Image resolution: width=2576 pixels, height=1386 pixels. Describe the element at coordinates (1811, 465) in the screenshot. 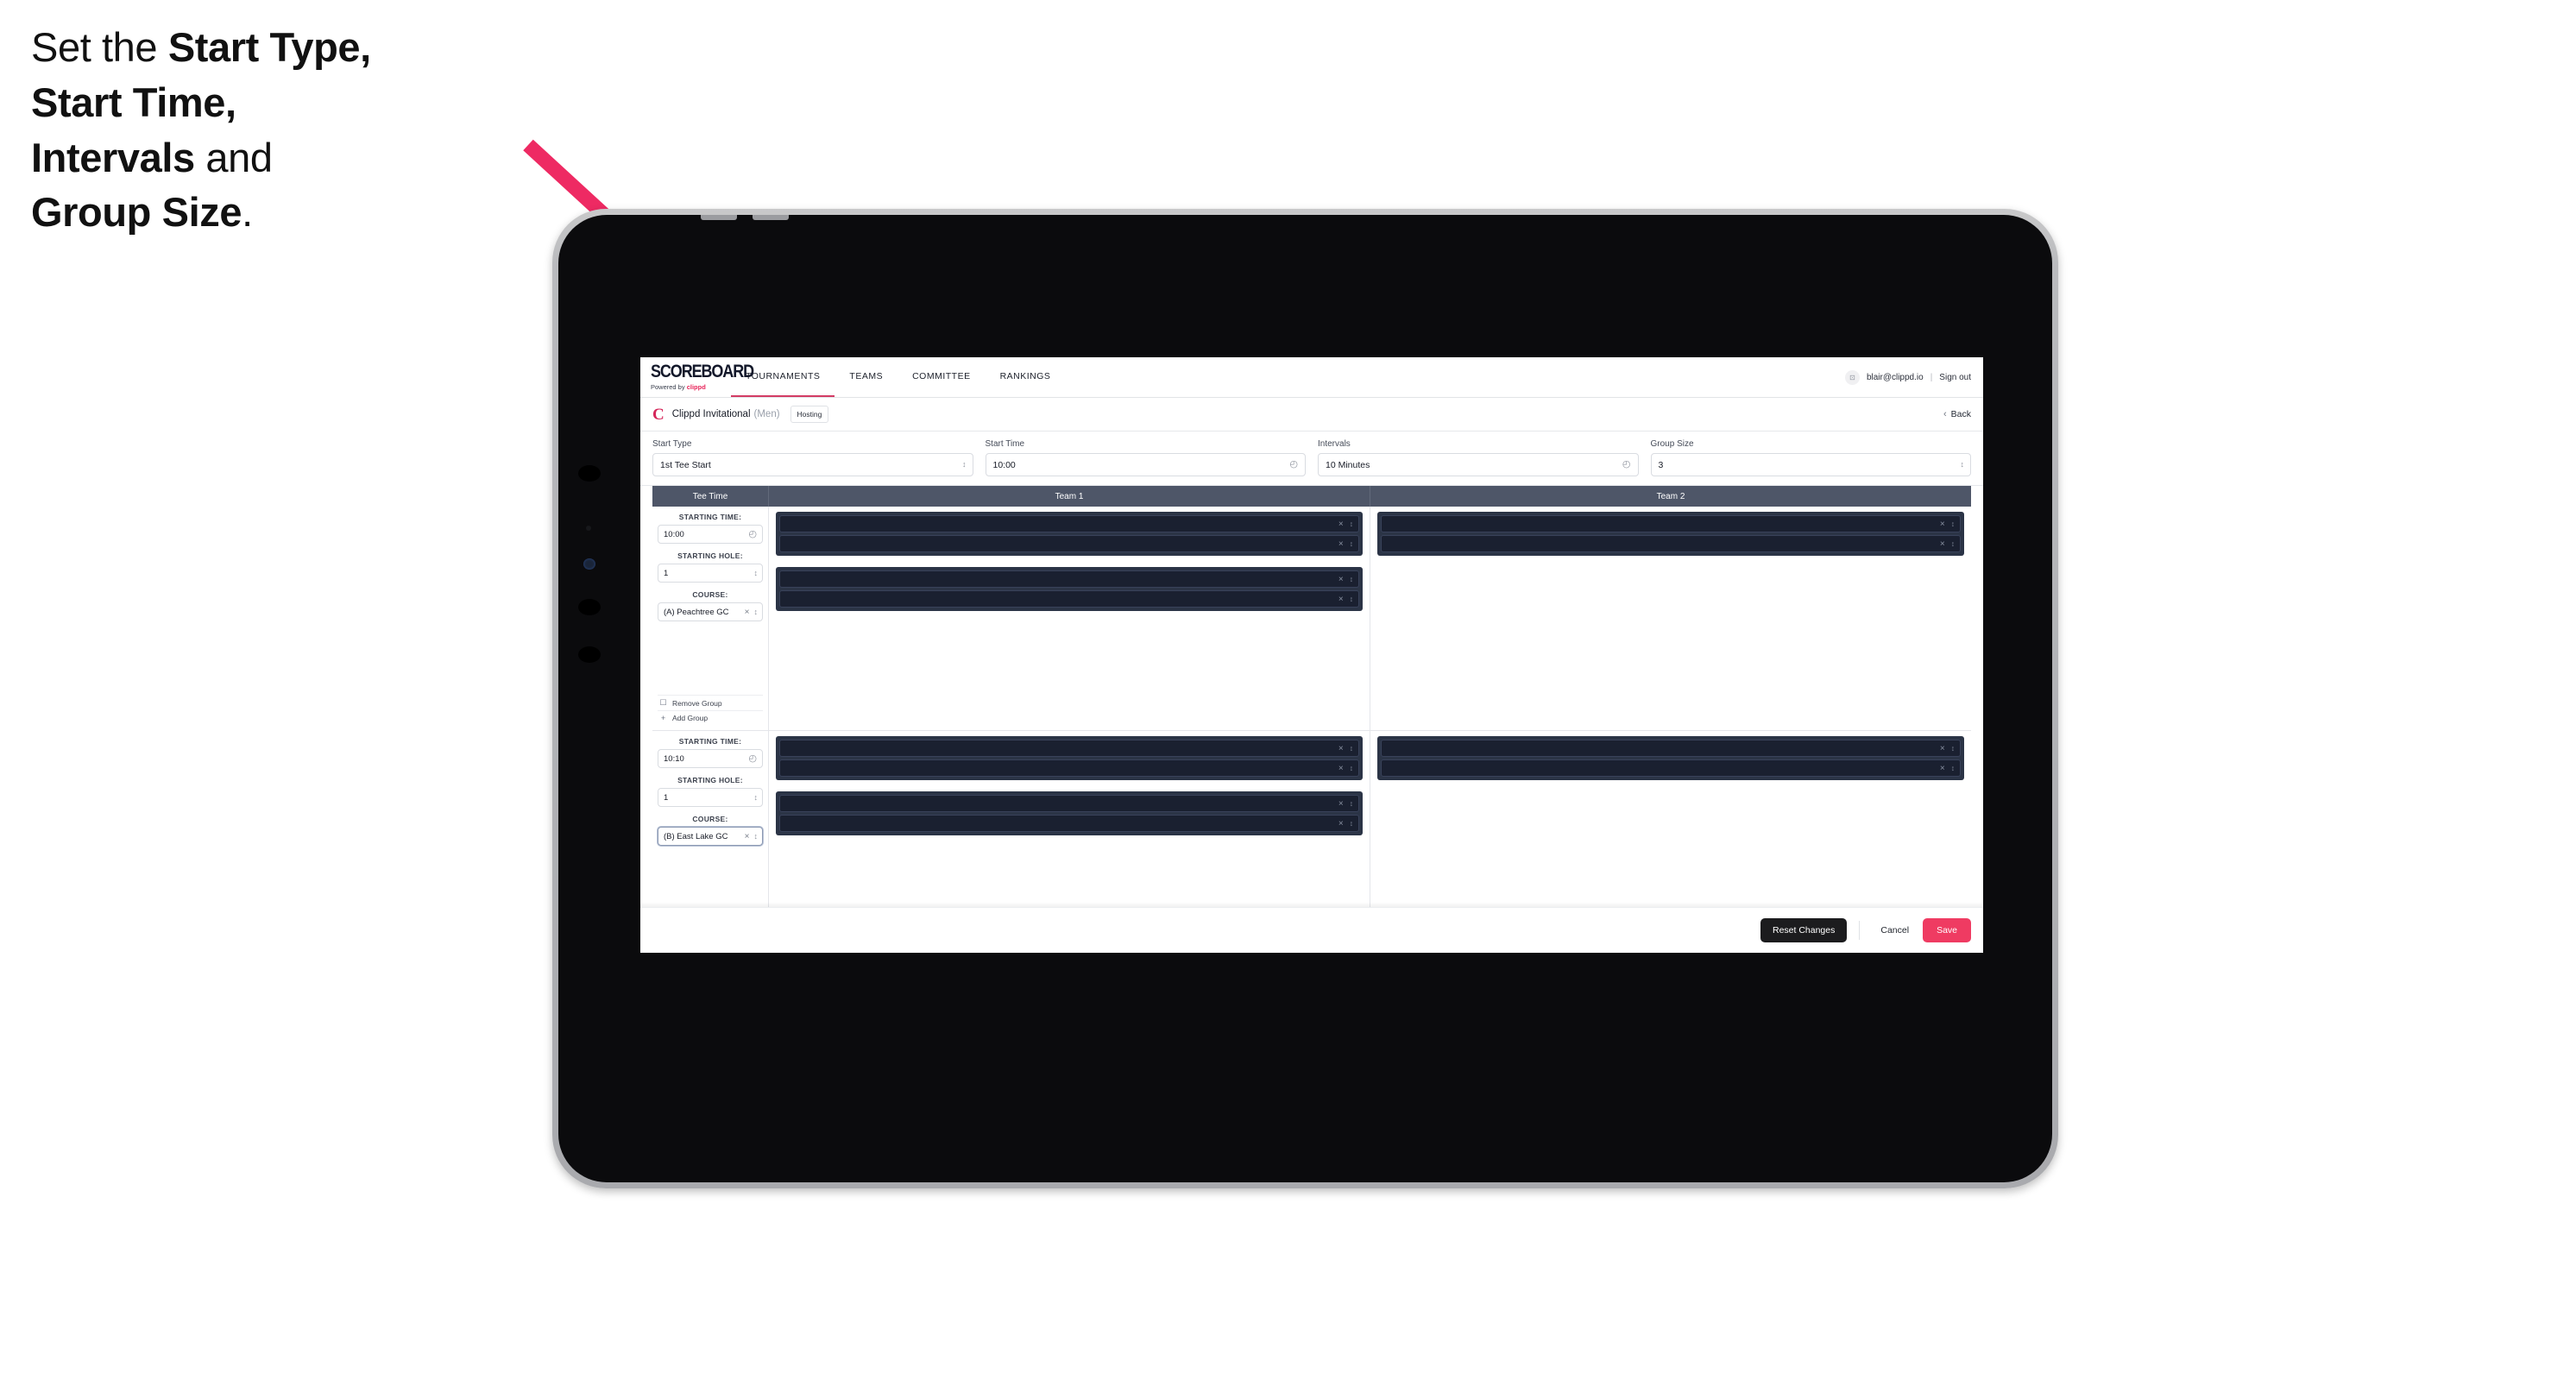

I see `select-group-size: 3 ↕` at that location.